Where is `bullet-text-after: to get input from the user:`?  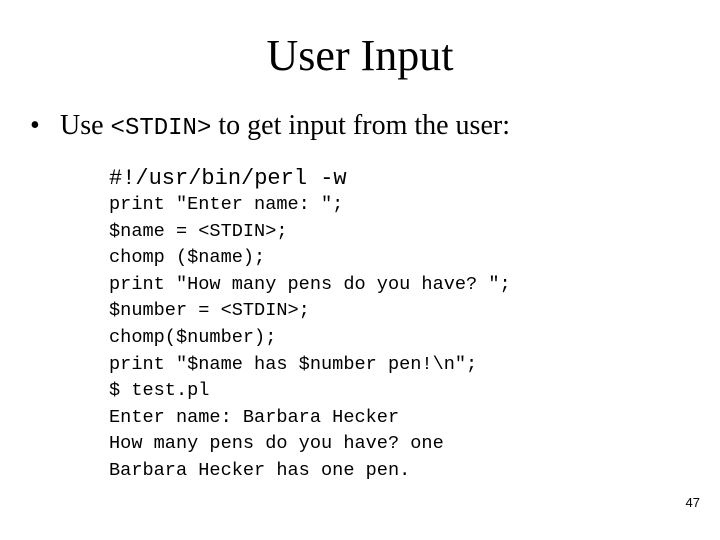
bullet-text-after: to get input from the user: is located at coordinates (360, 125).